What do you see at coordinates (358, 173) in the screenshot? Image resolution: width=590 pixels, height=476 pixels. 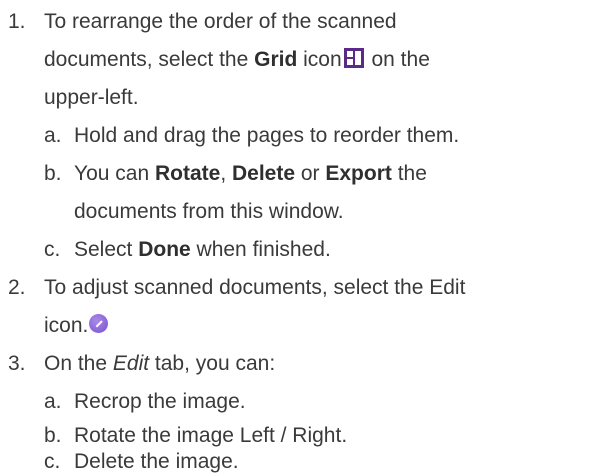 I see `export-label: Export` at bounding box center [358, 173].